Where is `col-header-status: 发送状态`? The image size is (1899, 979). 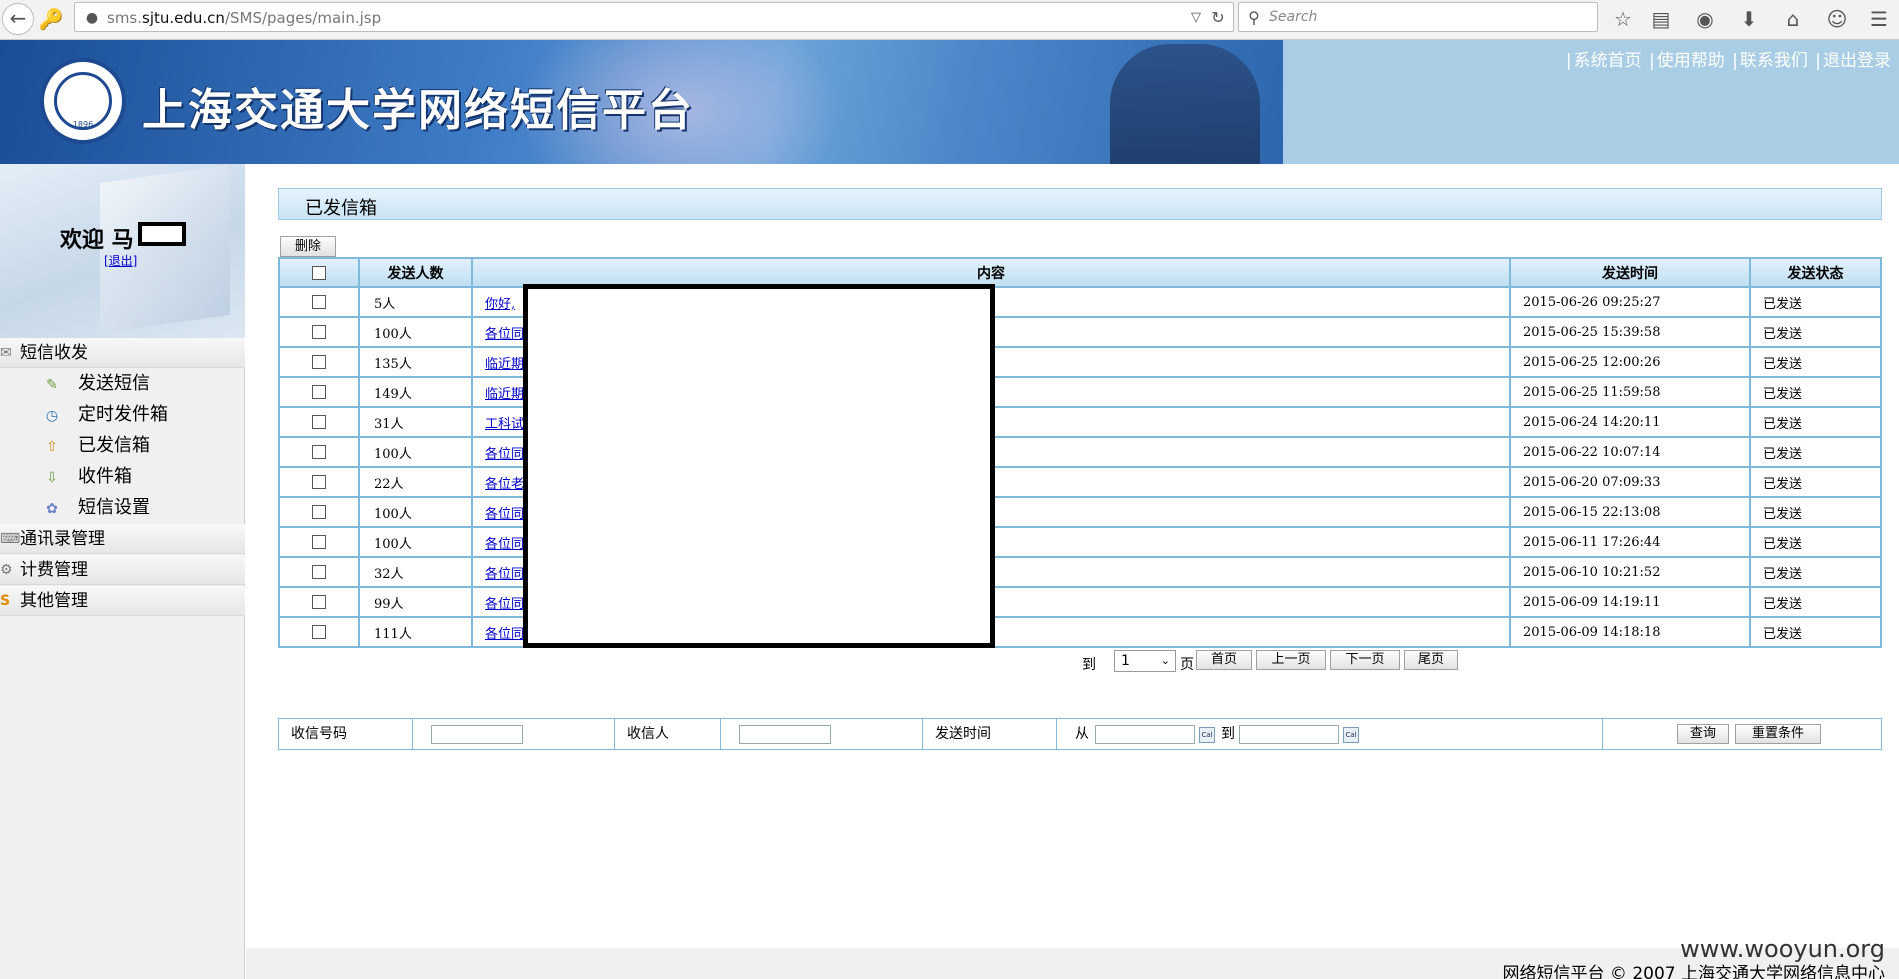
col-header-status: 发送状态 is located at coordinates (1815, 272).